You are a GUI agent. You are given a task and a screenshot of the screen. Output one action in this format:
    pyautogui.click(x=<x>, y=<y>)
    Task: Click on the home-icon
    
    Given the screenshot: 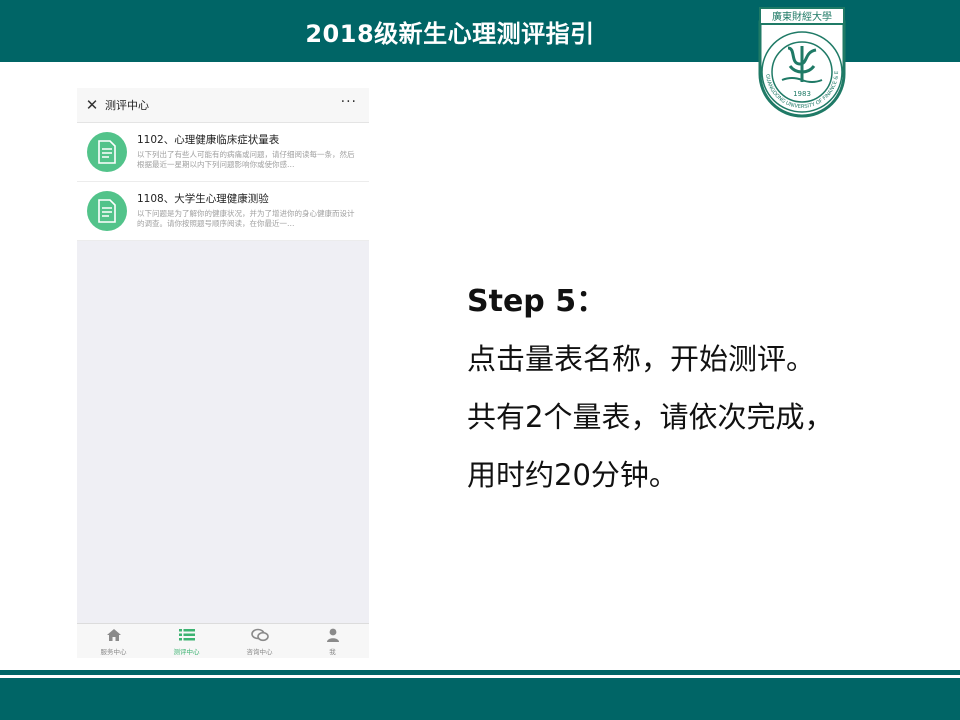 What is the action you would take?
    pyautogui.click(x=113, y=635)
    